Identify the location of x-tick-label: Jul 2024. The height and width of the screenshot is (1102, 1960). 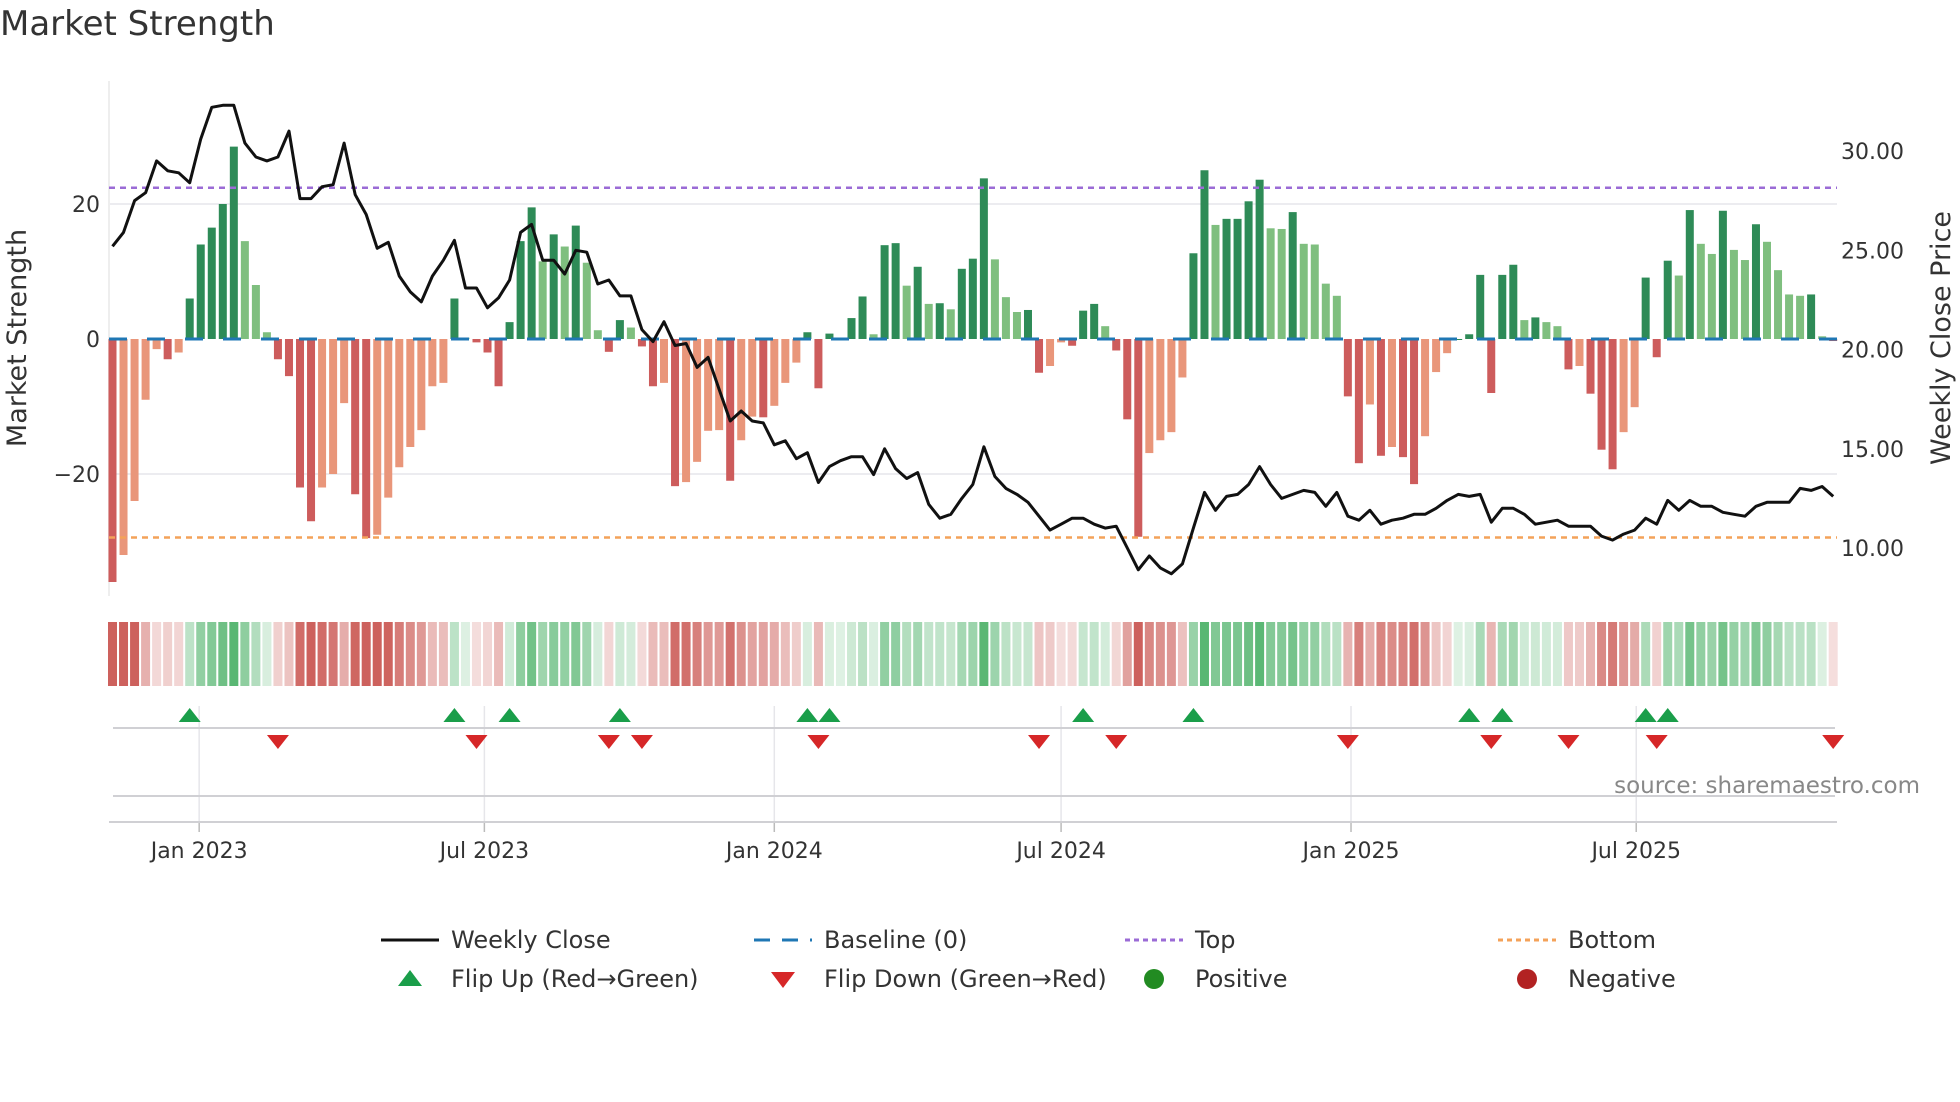
(1060, 851).